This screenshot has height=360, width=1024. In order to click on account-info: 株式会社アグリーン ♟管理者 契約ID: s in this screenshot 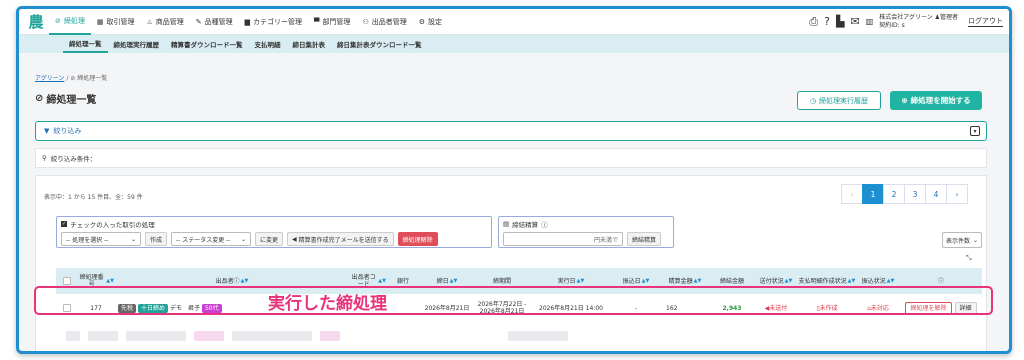, I will do `click(918, 22)`.